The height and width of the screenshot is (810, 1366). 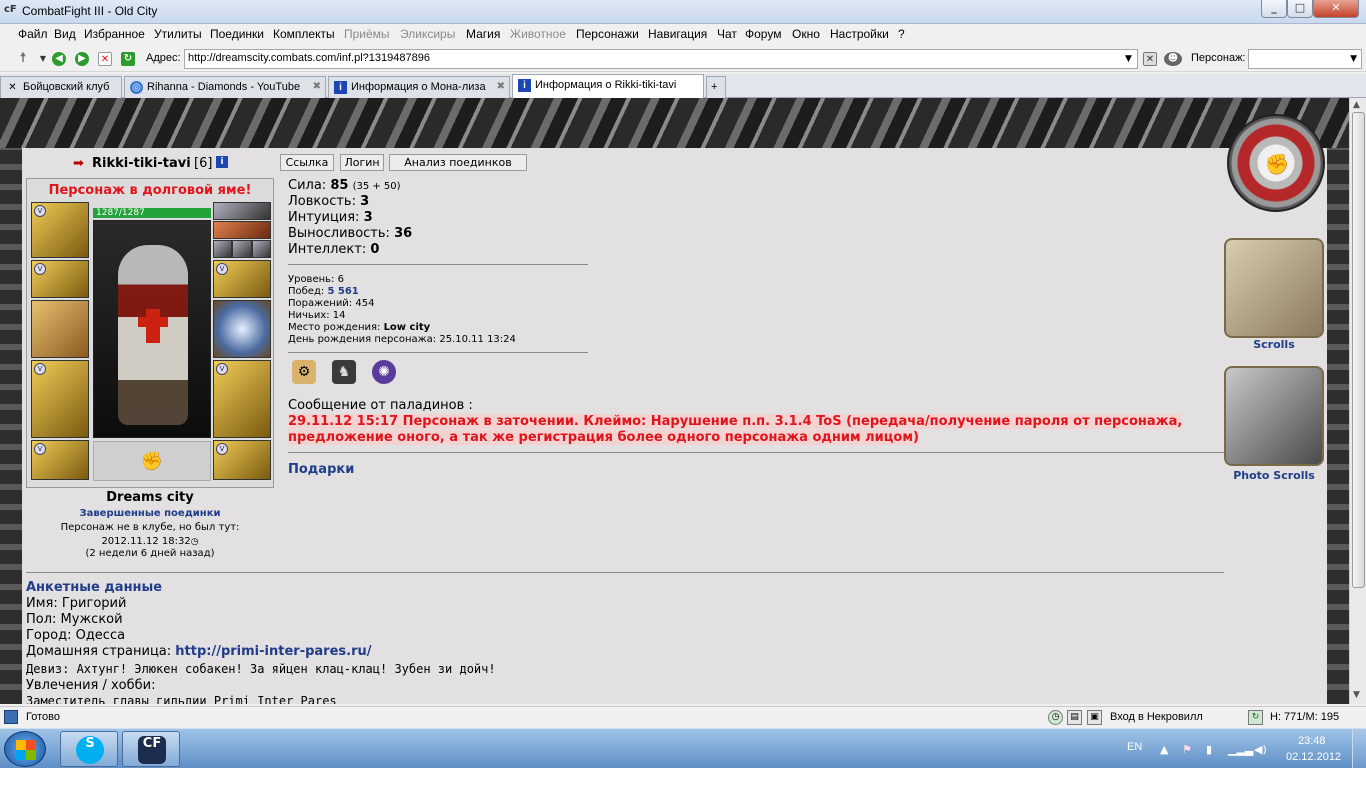 What do you see at coordinates (362, 162) in the screenshot?
I see `login-button: Логин` at bounding box center [362, 162].